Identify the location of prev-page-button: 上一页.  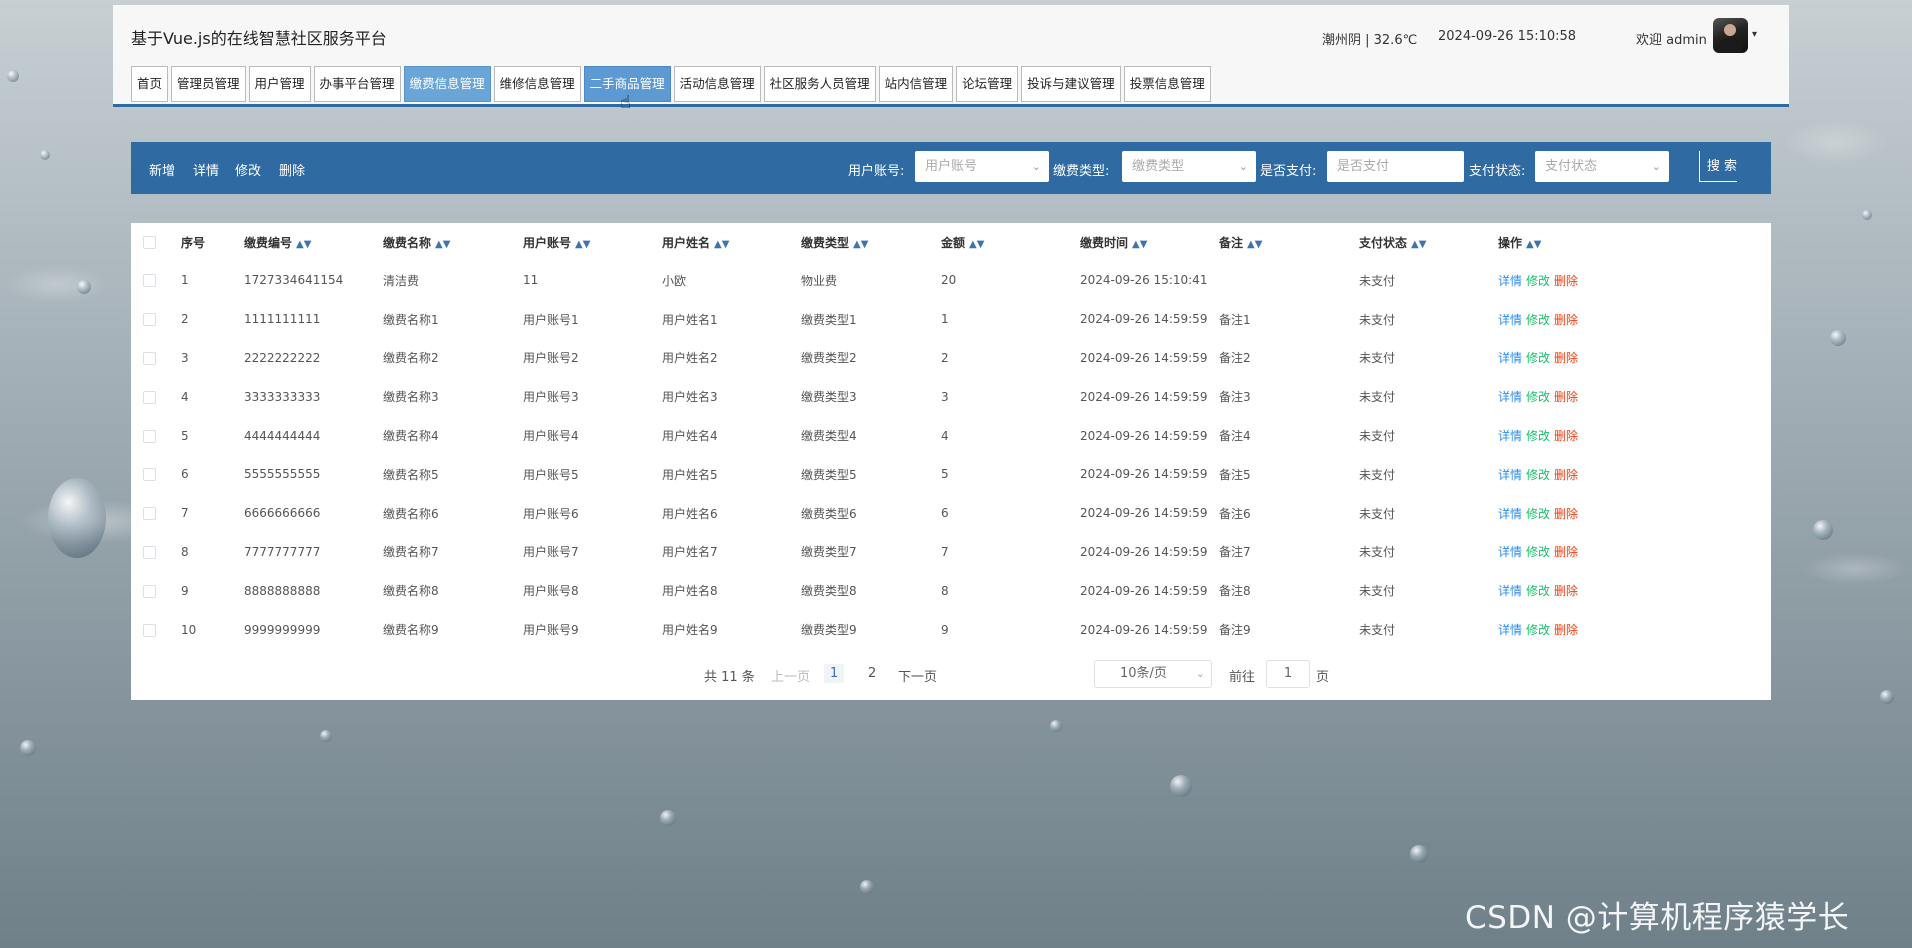
(790, 675).